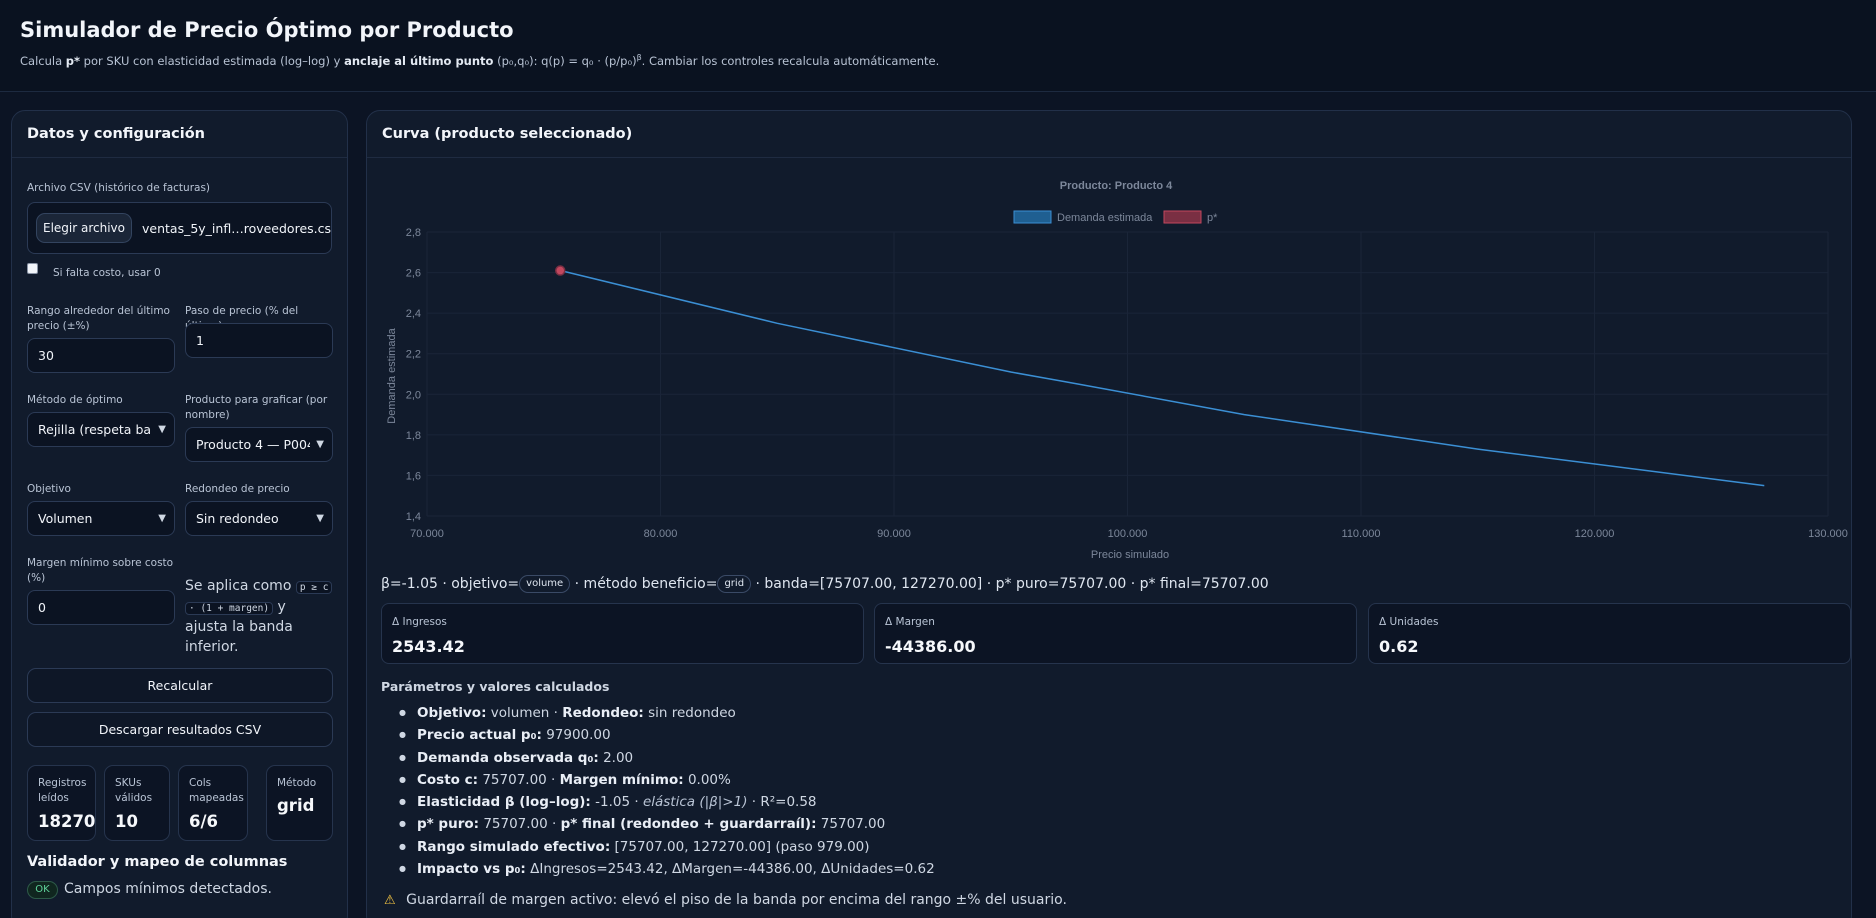  Describe the element at coordinates (910, 622) in the screenshot. I see `metric-label: Δ Margen` at that location.